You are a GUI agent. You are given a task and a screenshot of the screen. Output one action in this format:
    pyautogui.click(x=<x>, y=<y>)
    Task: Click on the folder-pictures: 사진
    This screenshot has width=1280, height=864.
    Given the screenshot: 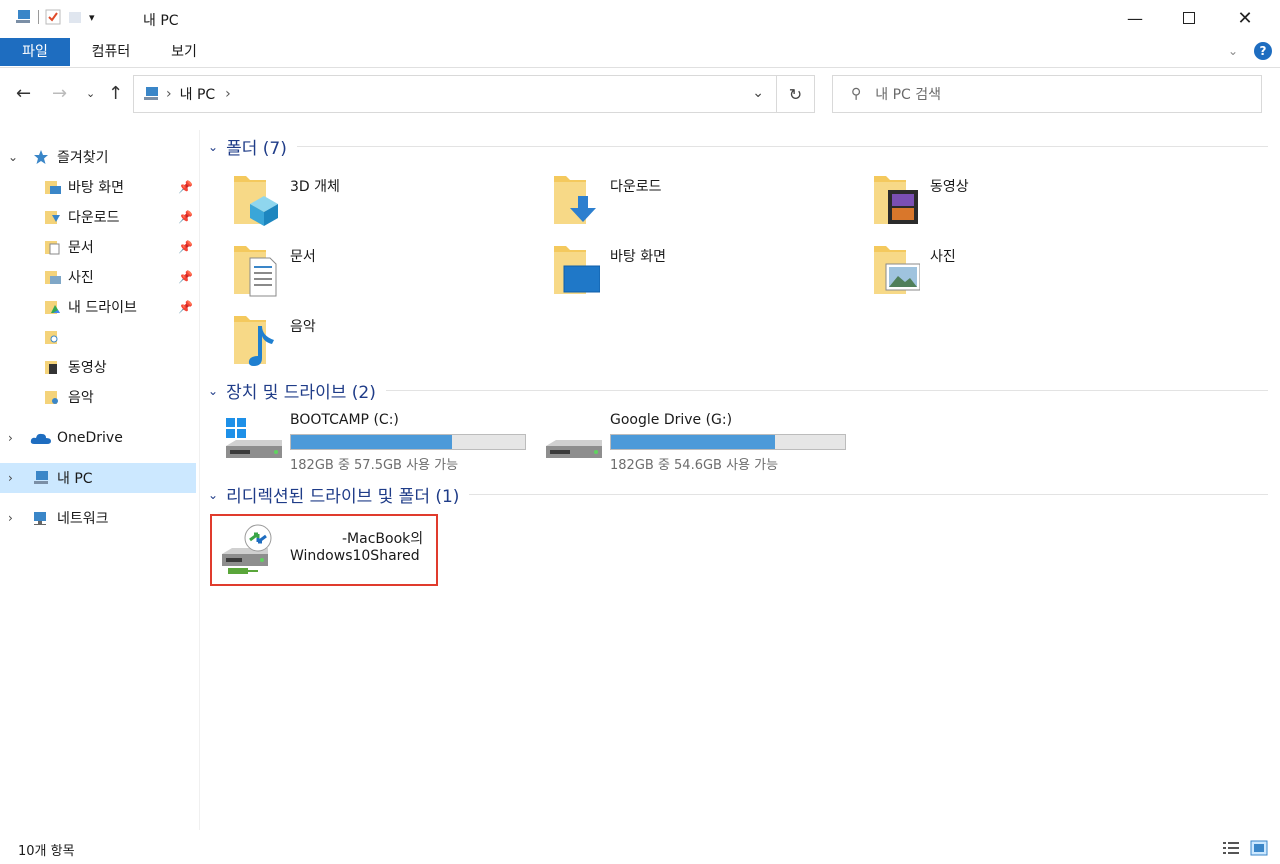 What is the action you would take?
    pyautogui.click(x=998, y=272)
    